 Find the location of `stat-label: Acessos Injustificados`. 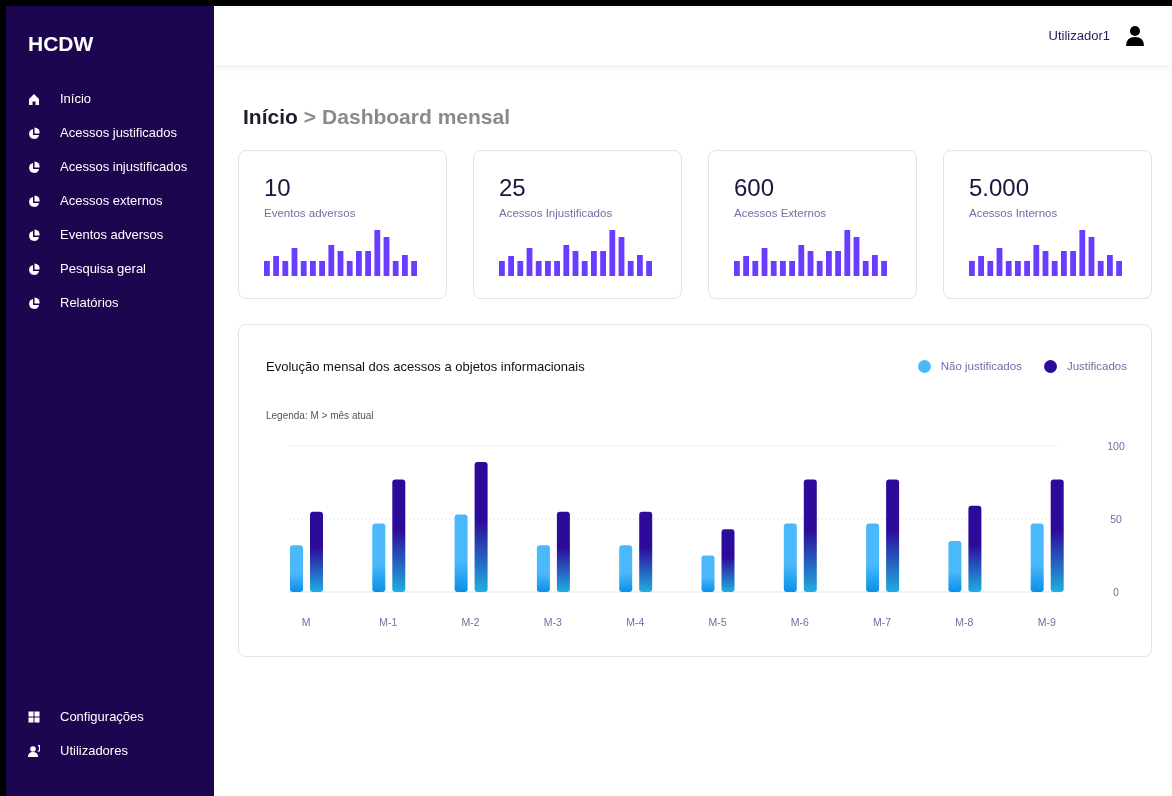

stat-label: Acessos Injustificados is located at coordinates (556, 213).